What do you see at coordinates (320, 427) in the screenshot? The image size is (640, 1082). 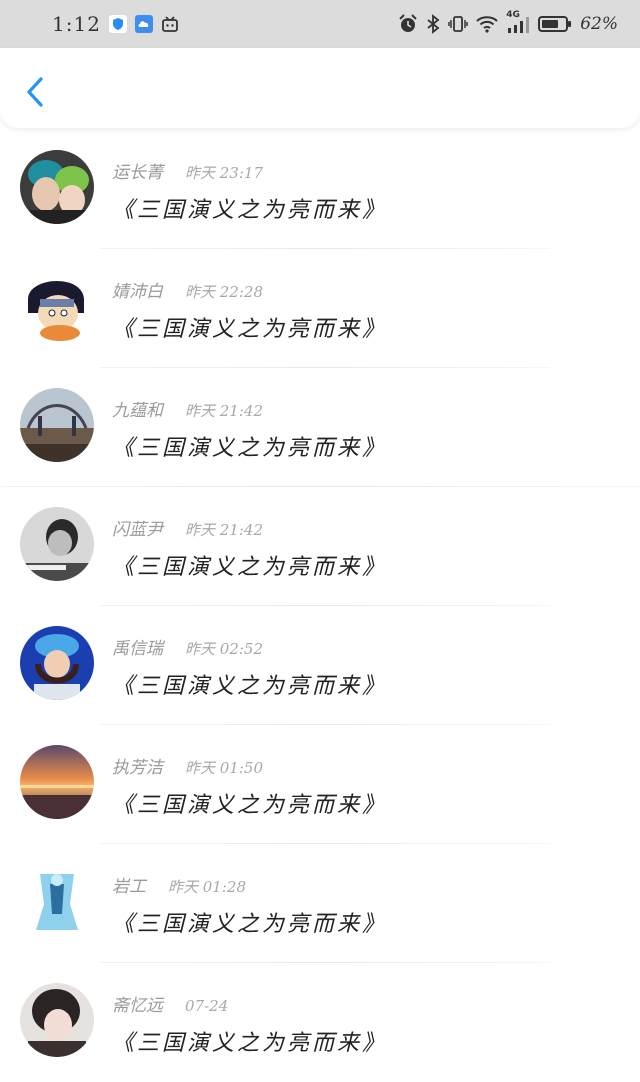 I see `comment-item: 九蕴和 昨天 21:42 《三国演义之为亮而来》` at bounding box center [320, 427].